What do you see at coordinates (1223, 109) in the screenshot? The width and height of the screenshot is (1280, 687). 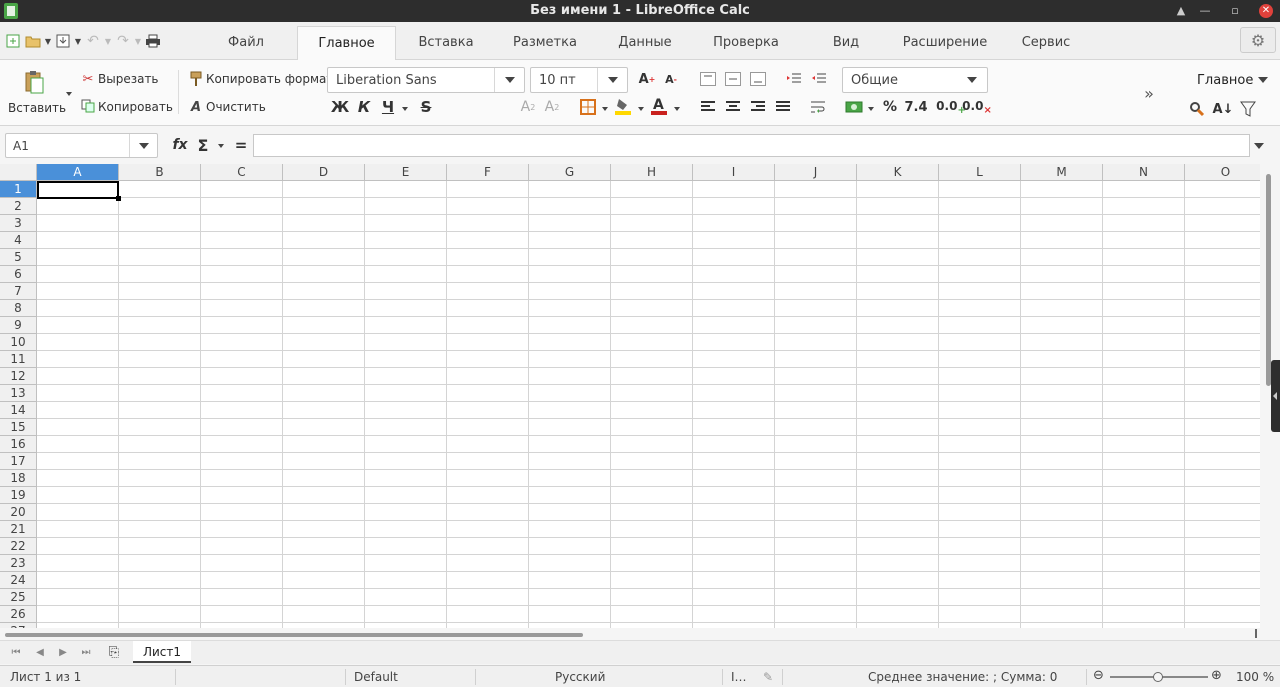 I see `sort-ascending-icon: A↓` at bounding box center [1223, 109].